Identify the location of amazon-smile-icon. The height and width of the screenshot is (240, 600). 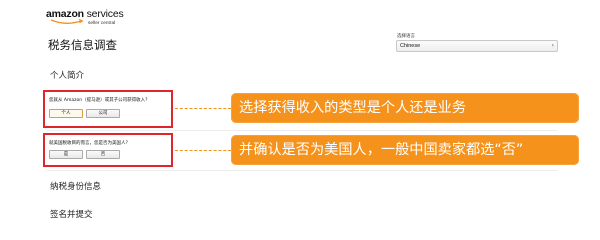
(67, 21).